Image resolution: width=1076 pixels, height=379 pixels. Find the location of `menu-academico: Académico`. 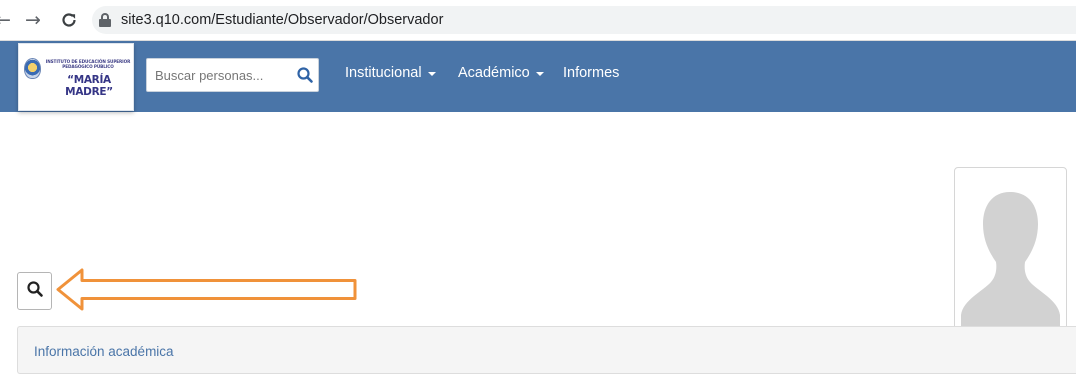

menu-academico: Académico is located at coordinates (501, 73).